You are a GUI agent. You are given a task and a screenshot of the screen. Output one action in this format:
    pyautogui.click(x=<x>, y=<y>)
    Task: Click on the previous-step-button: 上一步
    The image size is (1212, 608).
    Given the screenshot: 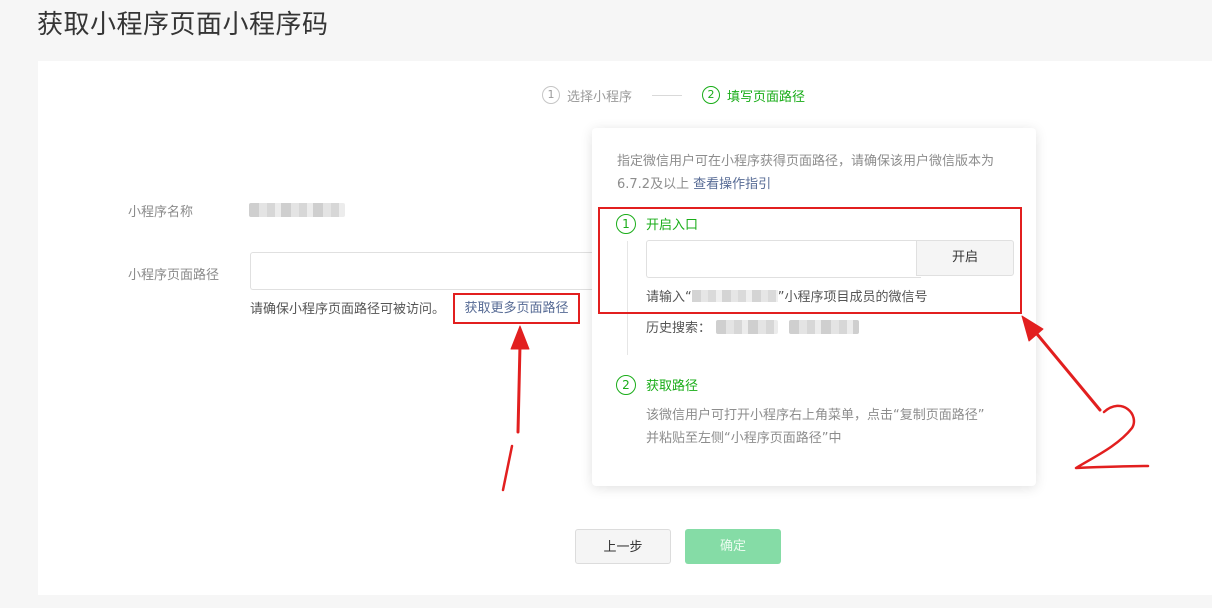 What is the action you would take?
    pyautogui.click(x=623, y=546)
    